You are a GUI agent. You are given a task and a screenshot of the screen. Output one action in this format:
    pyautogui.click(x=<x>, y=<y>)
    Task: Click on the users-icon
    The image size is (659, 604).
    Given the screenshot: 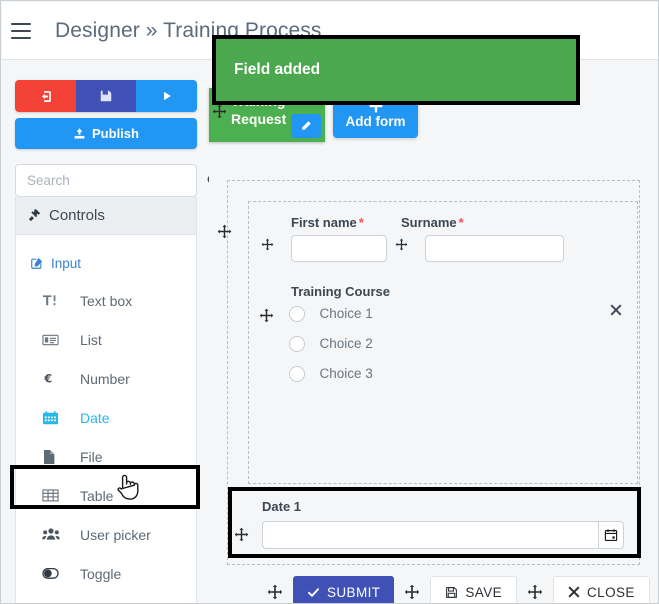 What is the action you would take?
    pyautogui.click(x=53, y=534)
    